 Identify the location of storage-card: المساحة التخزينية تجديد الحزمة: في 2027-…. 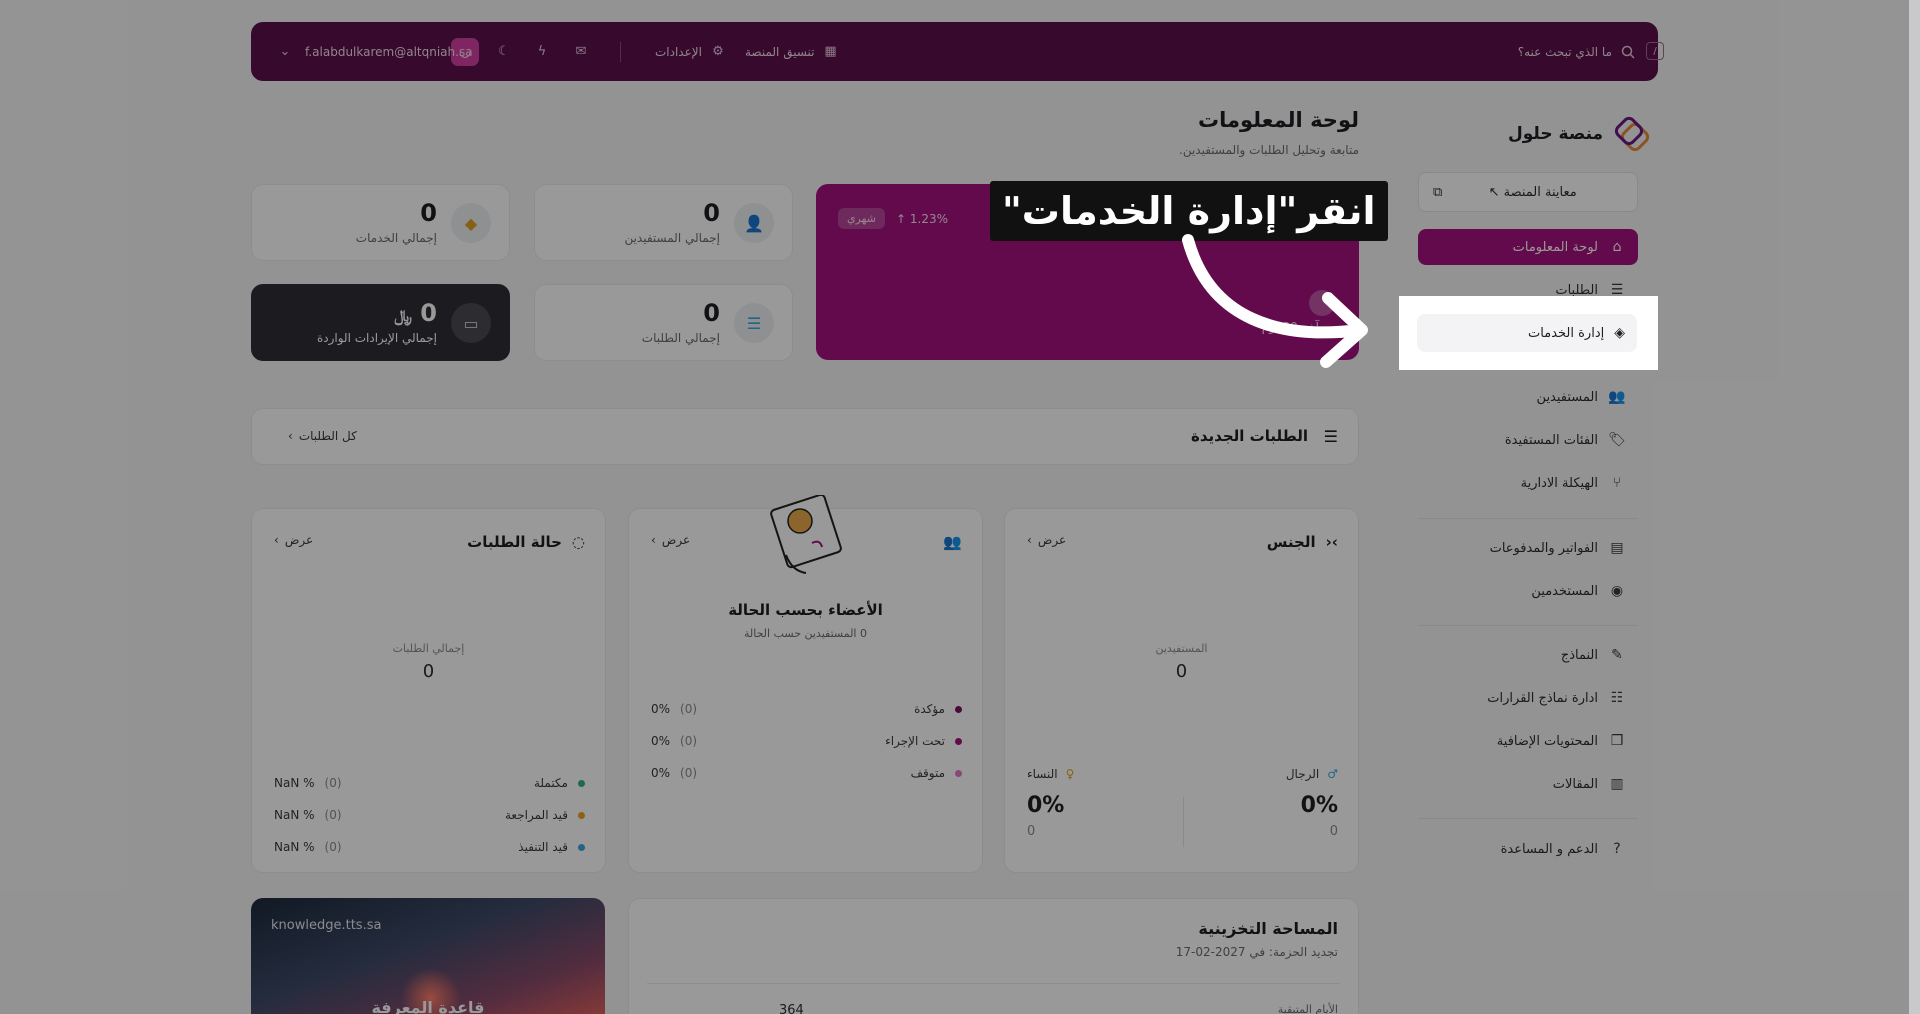
(993, 956).